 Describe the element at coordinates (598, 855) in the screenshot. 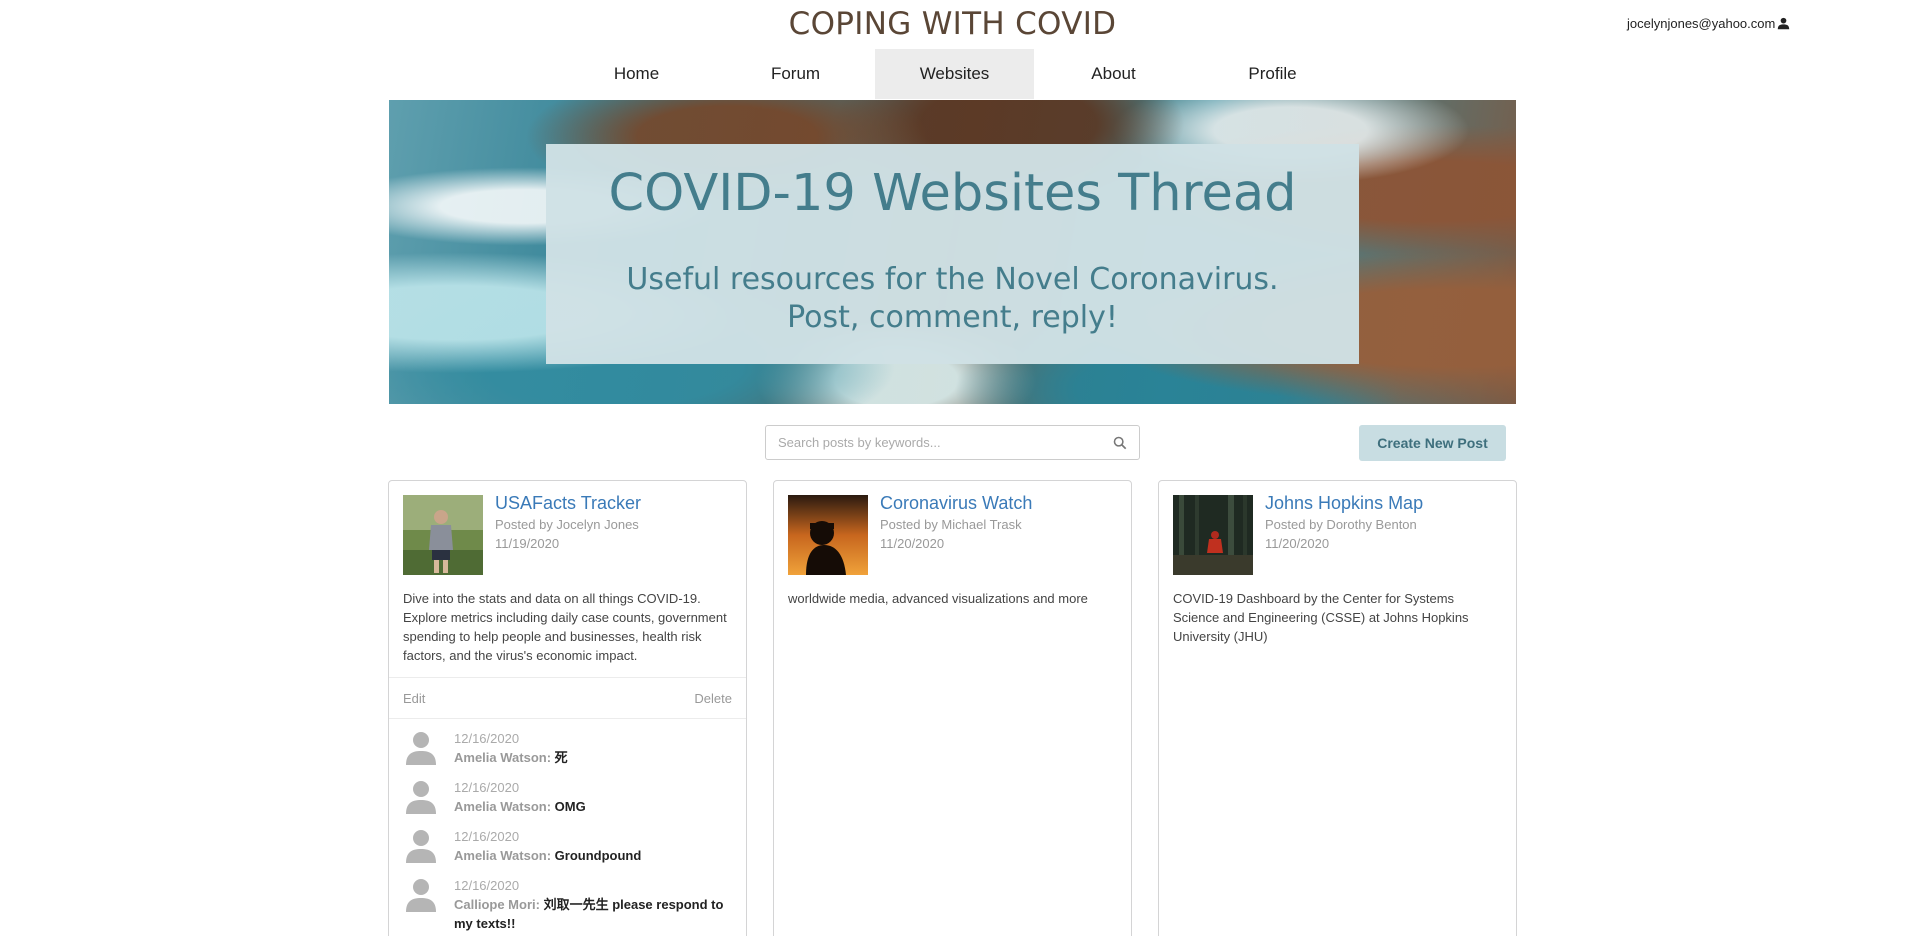

I see `comment-text: Groundpound` at that location.